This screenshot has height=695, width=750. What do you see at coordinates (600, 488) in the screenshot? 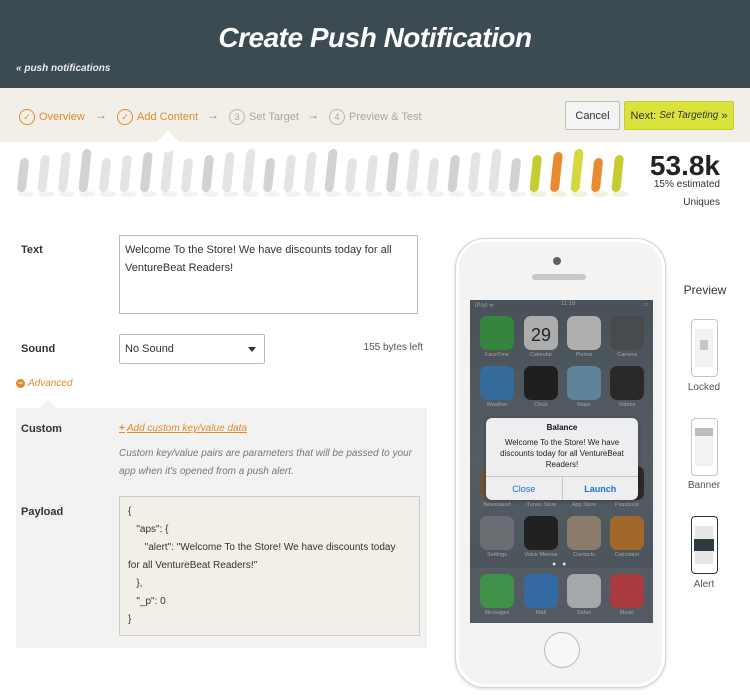
I see `alert-launch-button: Launch` at bounding box center [600, 488].